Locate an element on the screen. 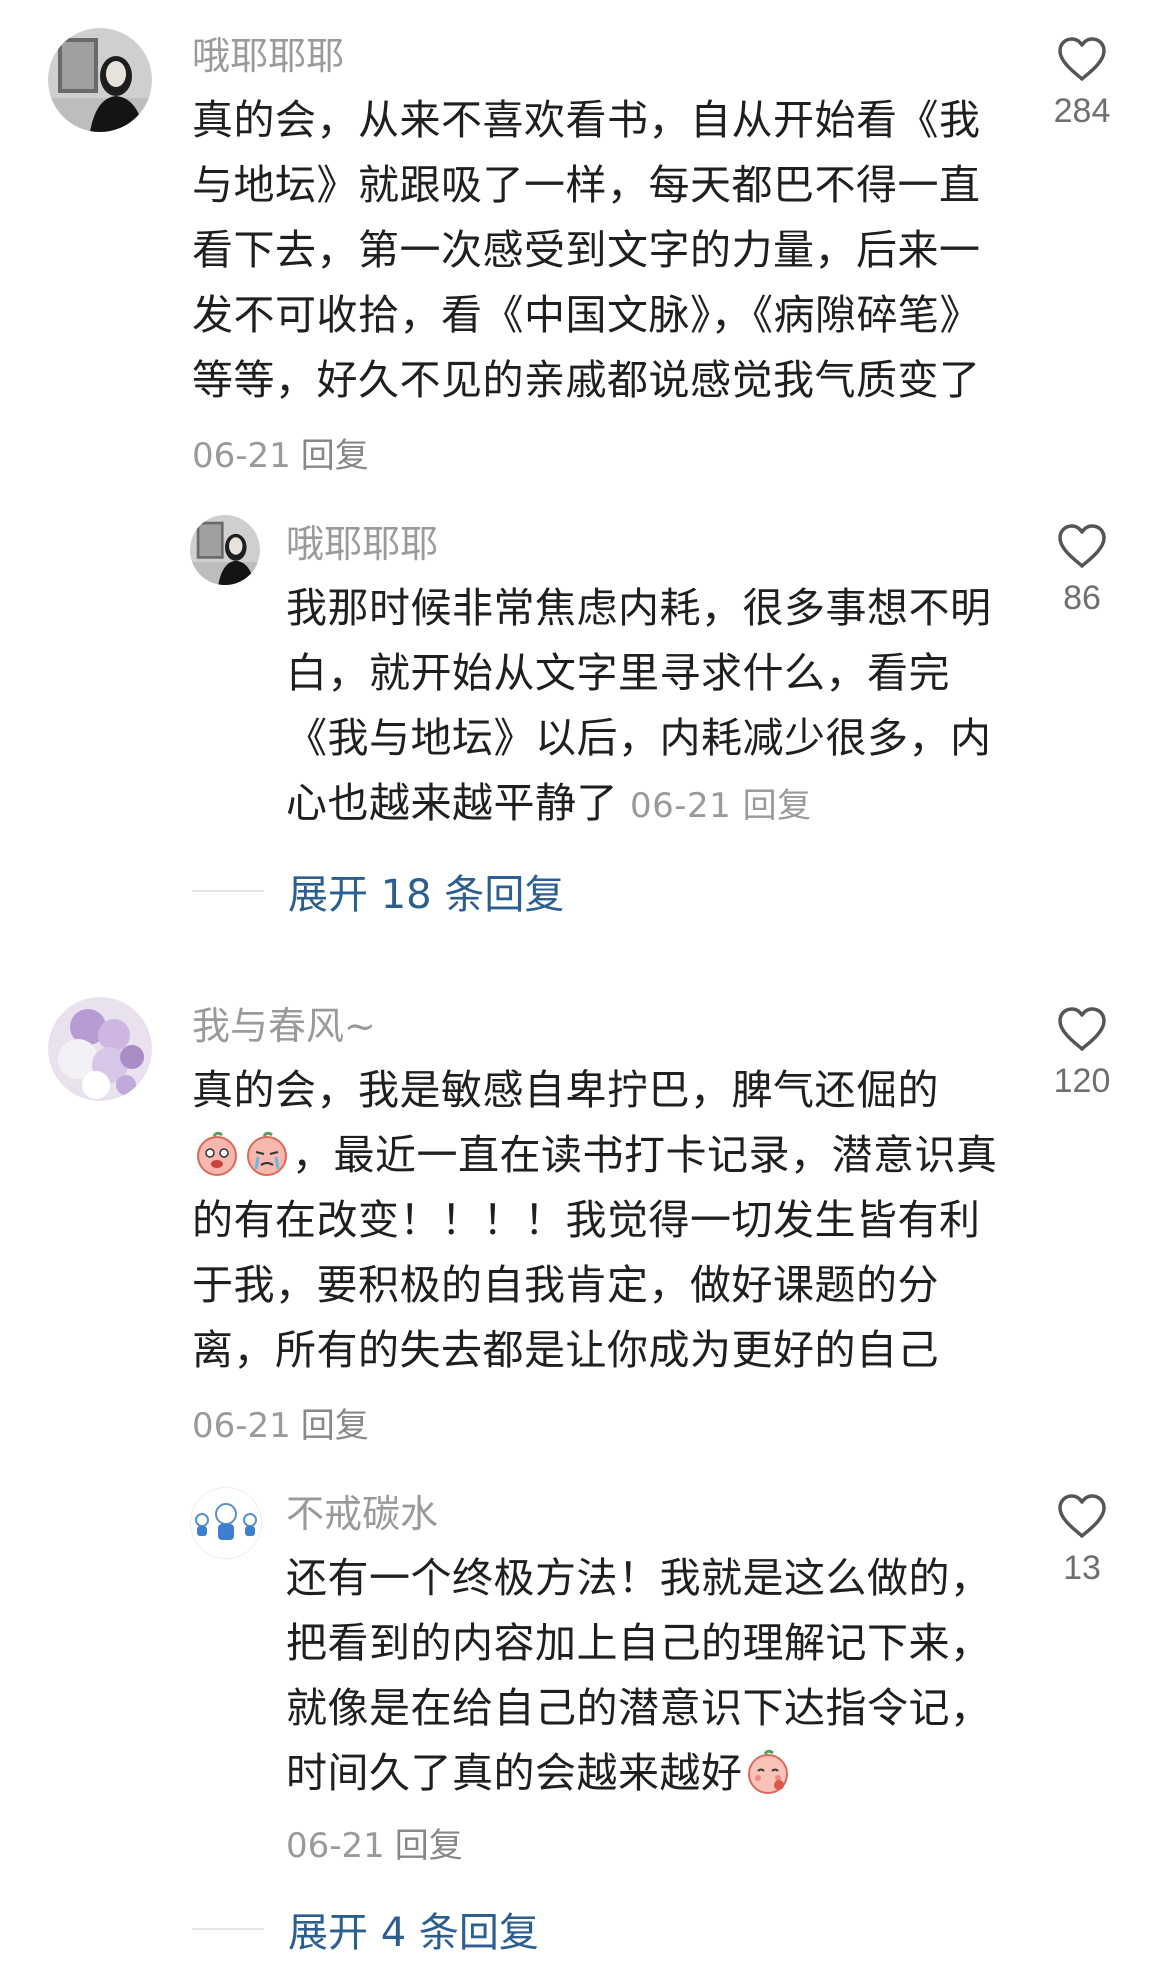  like-count: 13 is located at coordinates (1082, 1568).